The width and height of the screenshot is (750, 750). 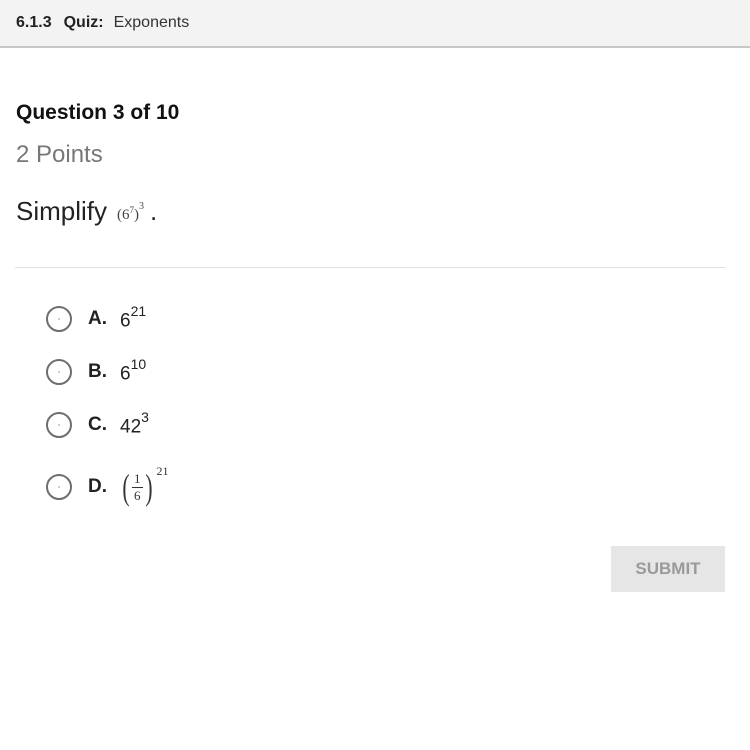 I want to click on option-value: 621, so click(x=133, y=317).